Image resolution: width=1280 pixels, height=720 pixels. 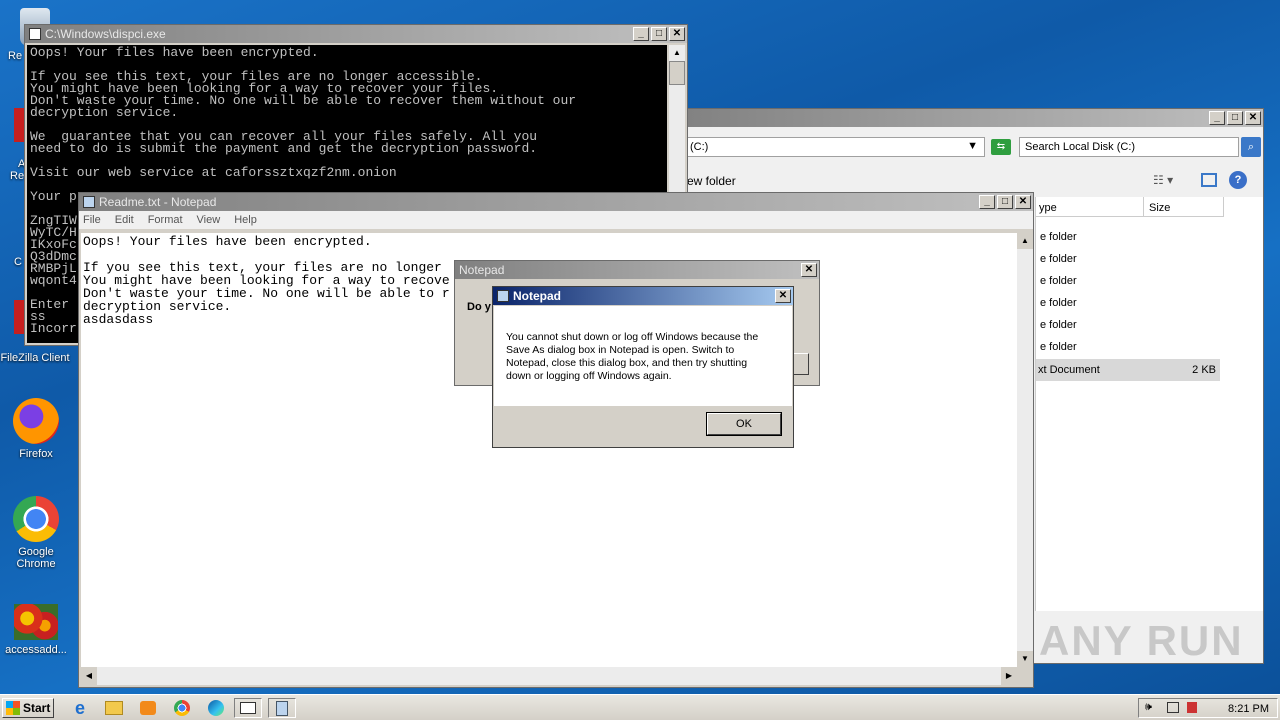 What do you see at coordinates (699, 147) in the screenshot?
I see `address-text: (C:)` at bounding box center [699, 147].